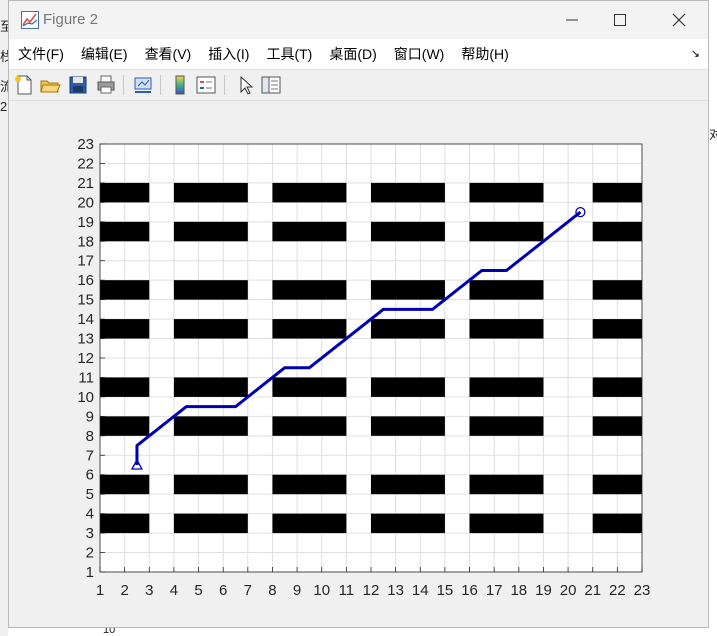 Image resolution: width=717 pixels, height=636 pixels. What do you see at coordinates (518, 590) in the screenshot?
I see `x-tick-label: 18` at bounding box center [518, 590].